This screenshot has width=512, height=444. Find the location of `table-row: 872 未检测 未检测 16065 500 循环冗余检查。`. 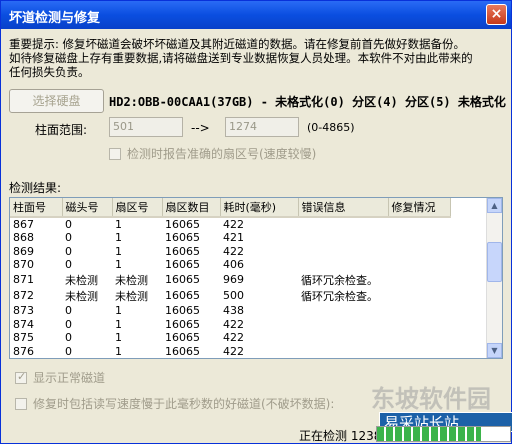

table-row: 872 未检测 未检测 16065 500 循环冗余检查。 is located at coordinates (230, 296).